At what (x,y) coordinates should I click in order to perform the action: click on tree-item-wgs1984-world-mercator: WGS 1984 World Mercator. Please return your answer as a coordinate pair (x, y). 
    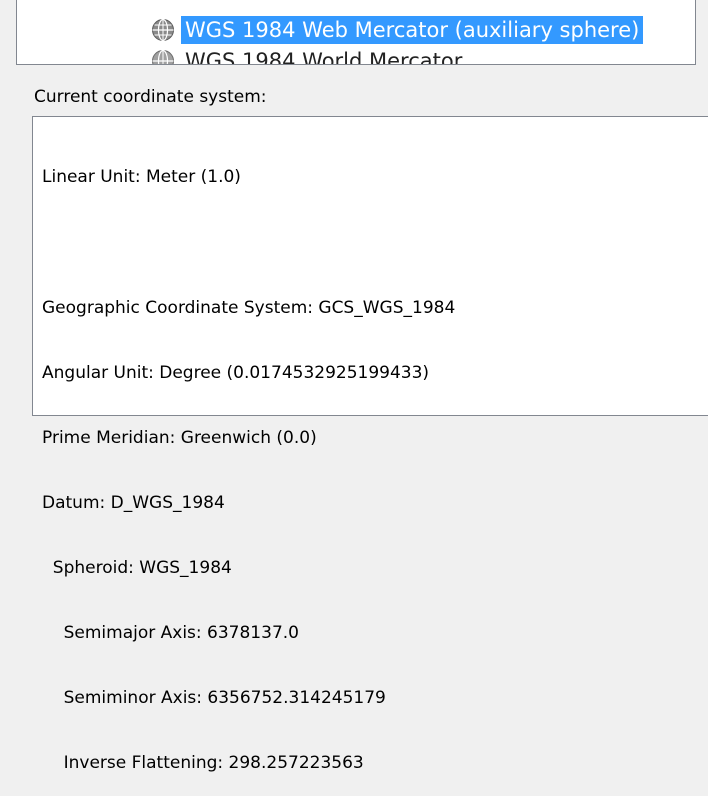
    Looking at the image, I should click on (308, 55).